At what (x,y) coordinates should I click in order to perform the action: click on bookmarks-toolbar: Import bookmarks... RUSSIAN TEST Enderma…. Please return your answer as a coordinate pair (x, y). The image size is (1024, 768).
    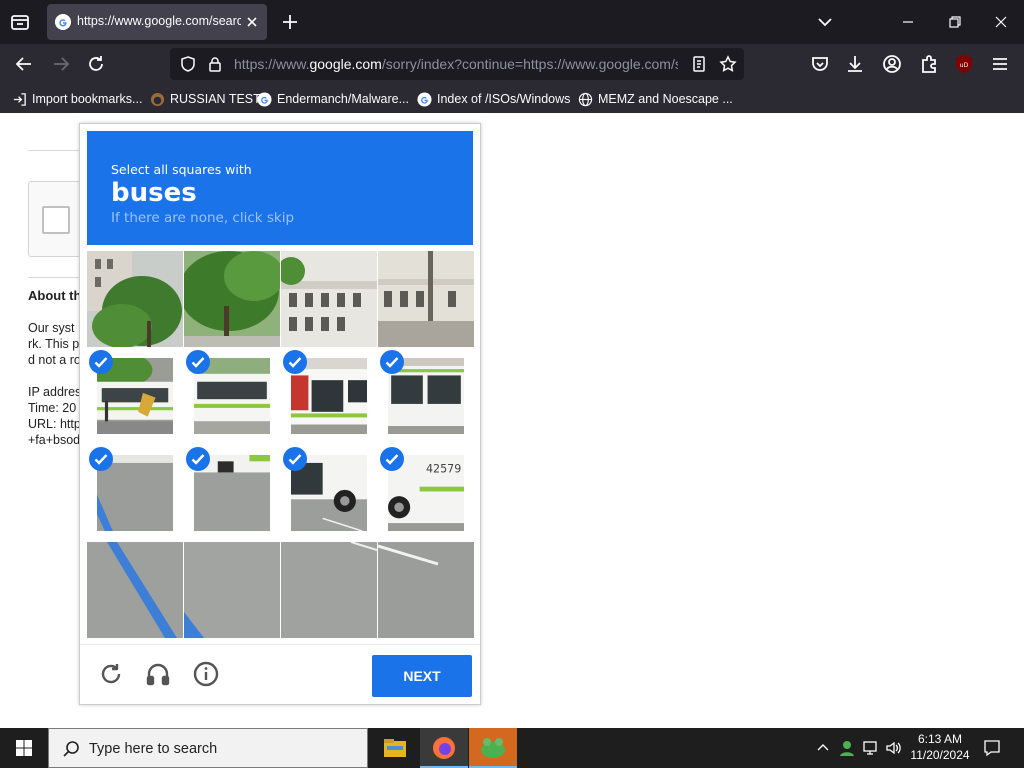
    Looking at the image, I should click on (512, 98).